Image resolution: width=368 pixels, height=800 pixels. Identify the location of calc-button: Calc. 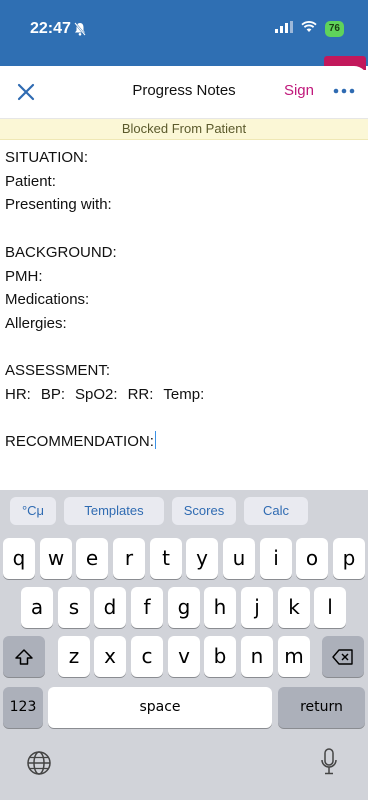
(276, 511).